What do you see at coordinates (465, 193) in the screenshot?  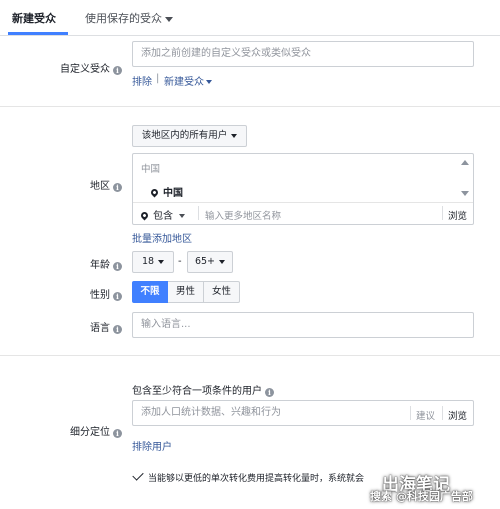 I see `scroll-down-icon` at bounding box center [465, 193].